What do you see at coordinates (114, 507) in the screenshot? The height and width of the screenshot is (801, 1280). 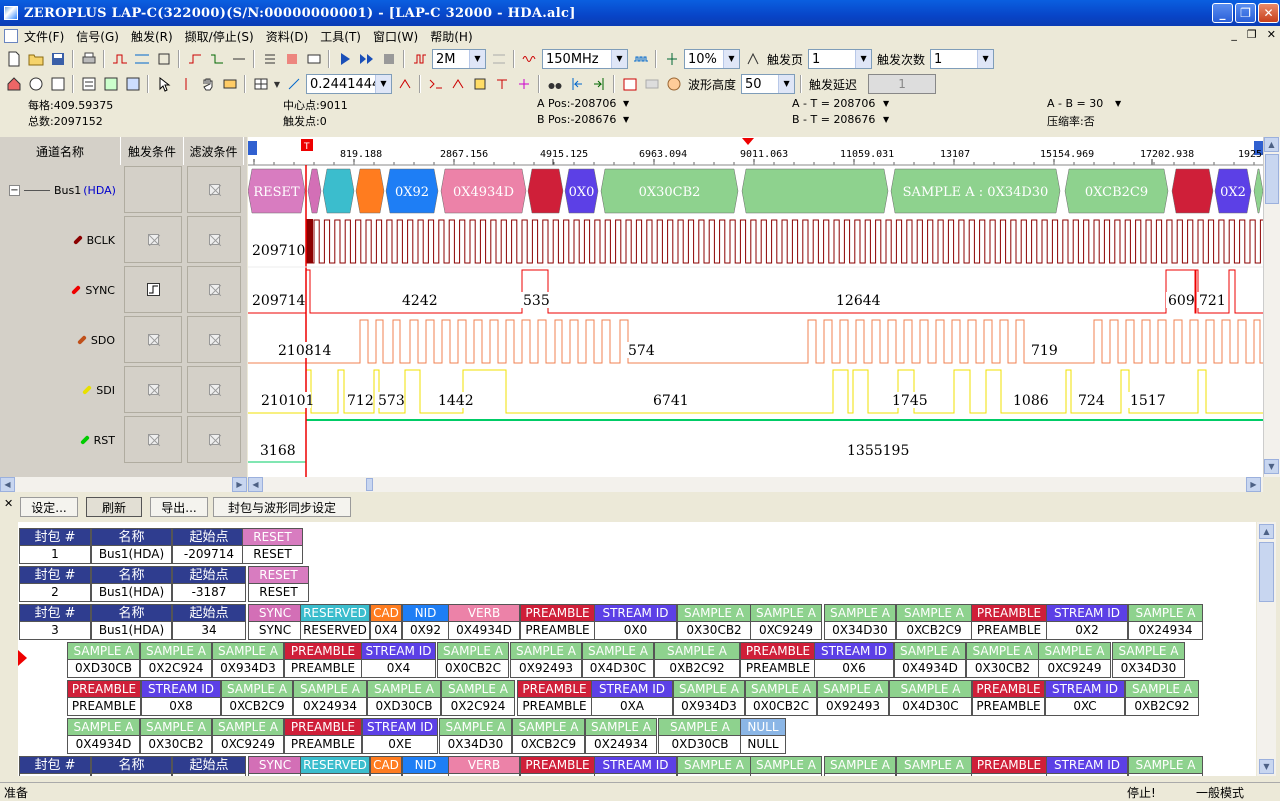 I see `refresh-button: 刷新` at bounding box center [114, 507].